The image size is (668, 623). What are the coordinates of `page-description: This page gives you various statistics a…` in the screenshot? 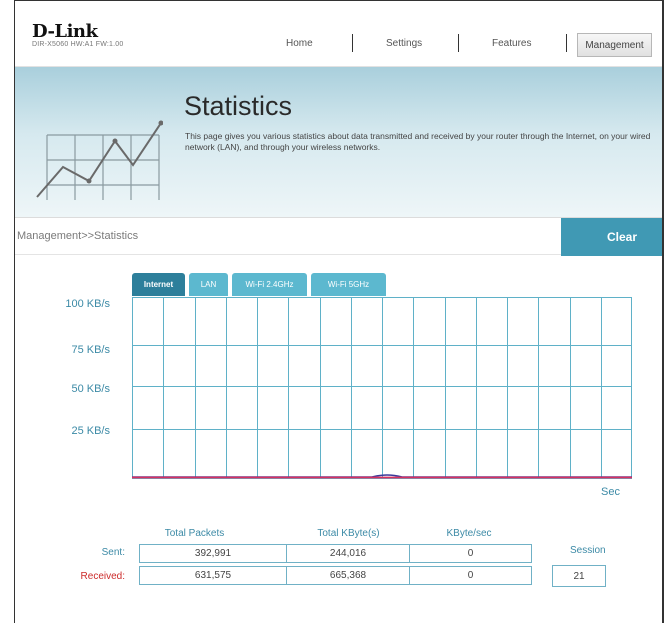 It's located at (418, 141).